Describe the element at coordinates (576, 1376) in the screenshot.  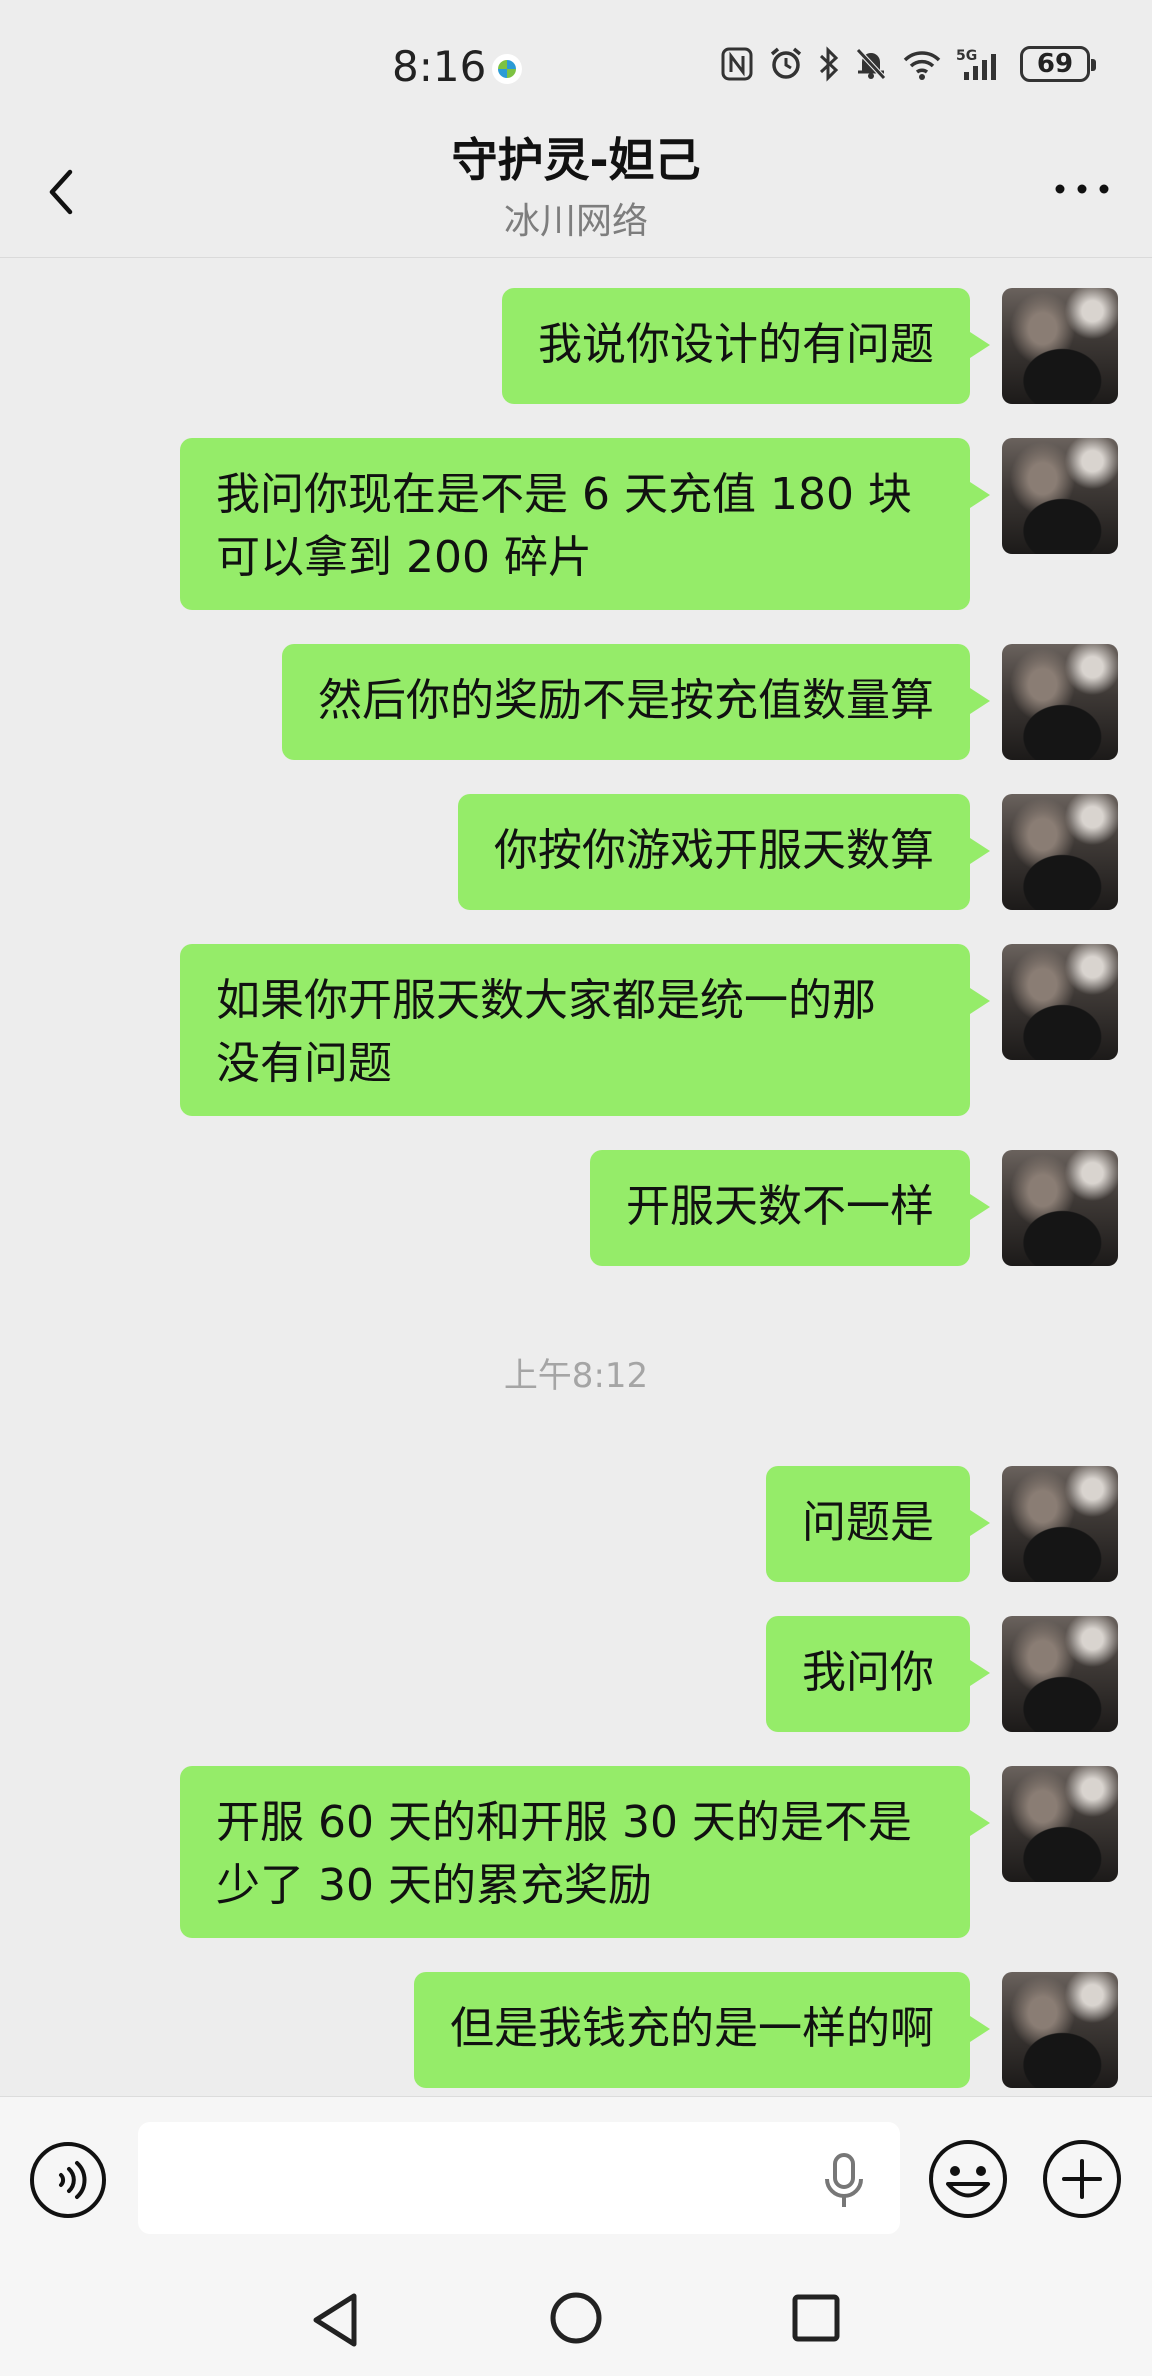
I see `timestamp: 上午8:12` at that location.